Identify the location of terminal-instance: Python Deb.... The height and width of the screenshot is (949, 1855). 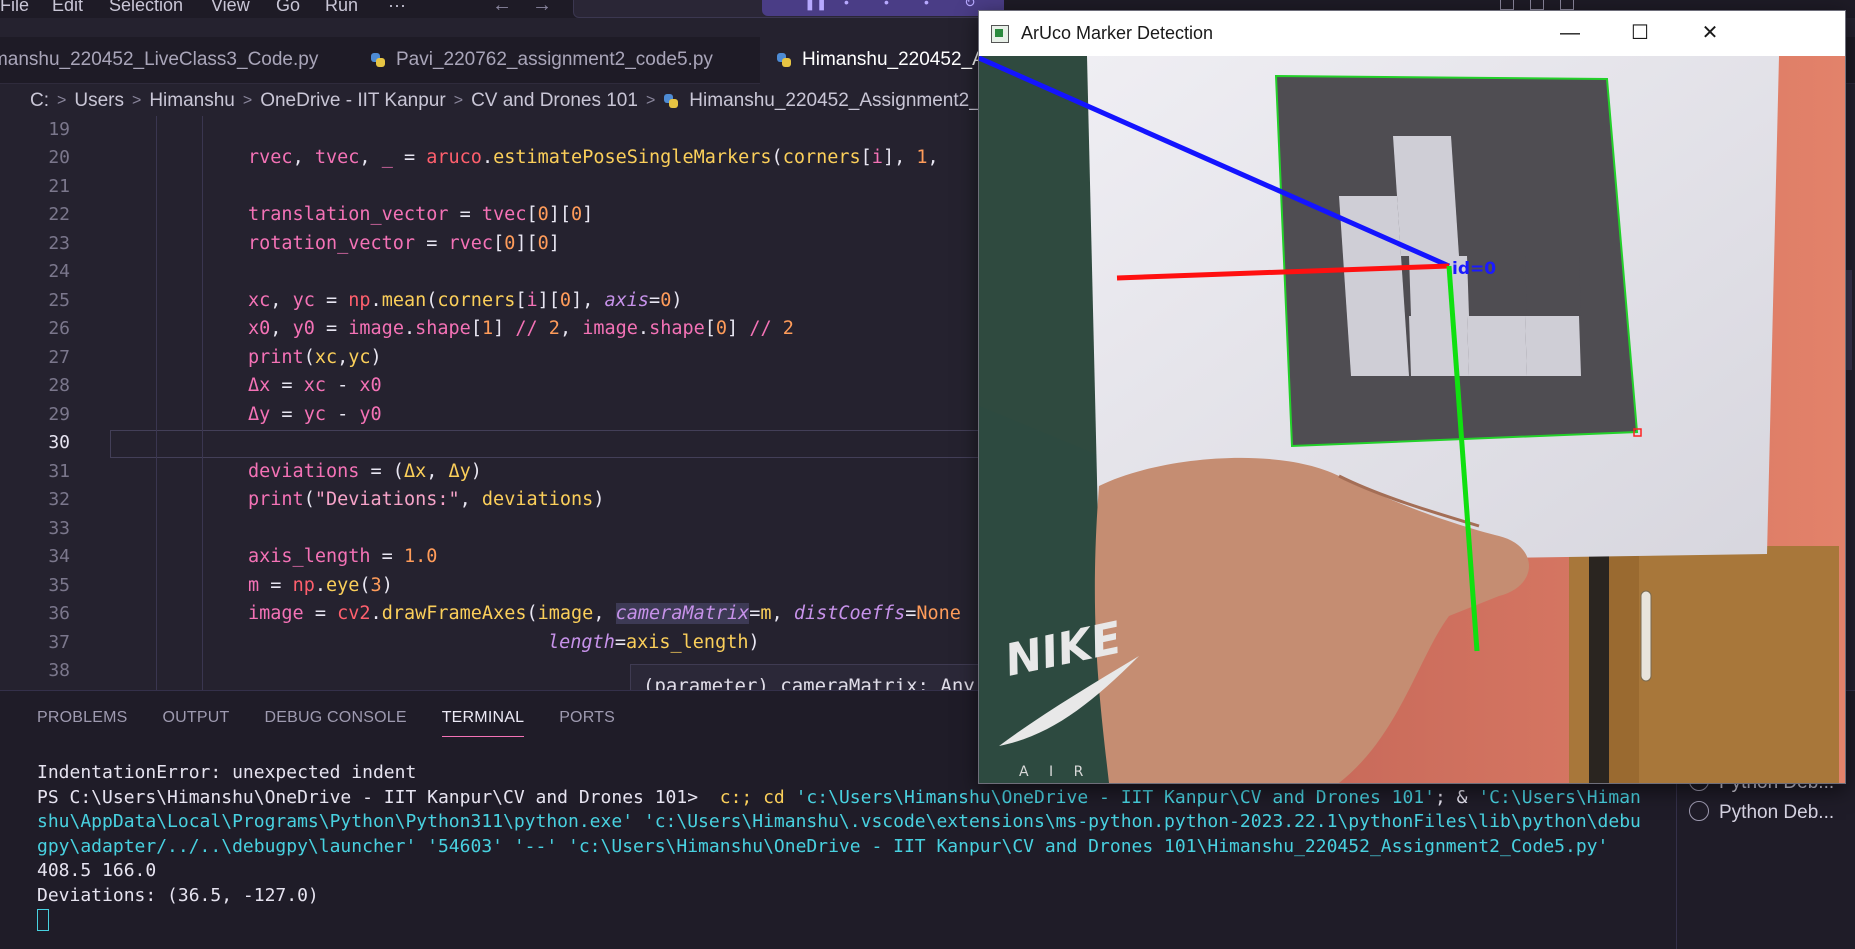
(1761, 812).